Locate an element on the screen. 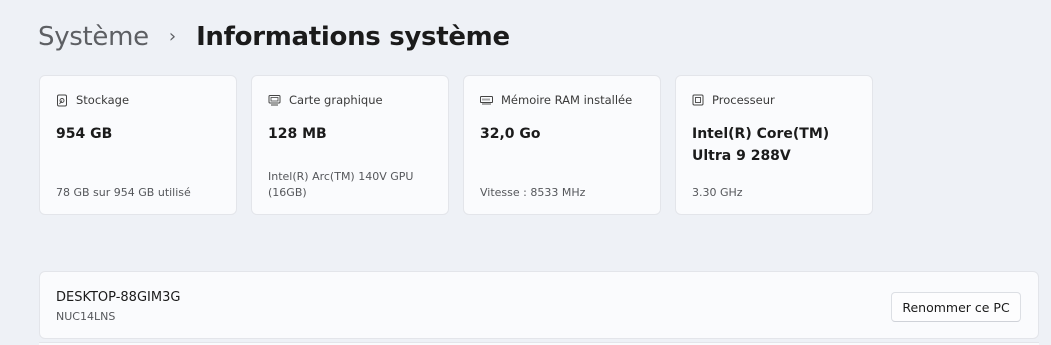  memory-card-header: Mémoire RAM installée is located at coordinates (556, 100).